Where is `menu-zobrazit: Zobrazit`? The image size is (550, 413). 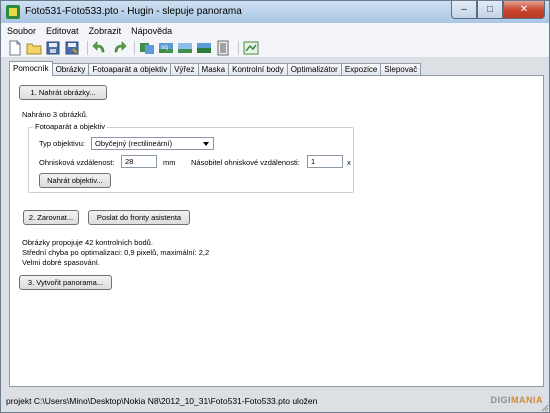
menu-zobrazit: Zobrazit is located at coordinates (105, 31).